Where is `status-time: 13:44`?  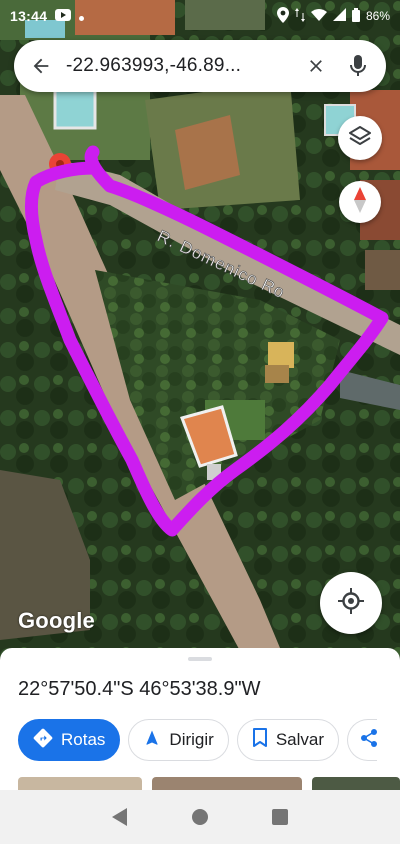
status-time: 13:44 is located at coordinates (29, 16).